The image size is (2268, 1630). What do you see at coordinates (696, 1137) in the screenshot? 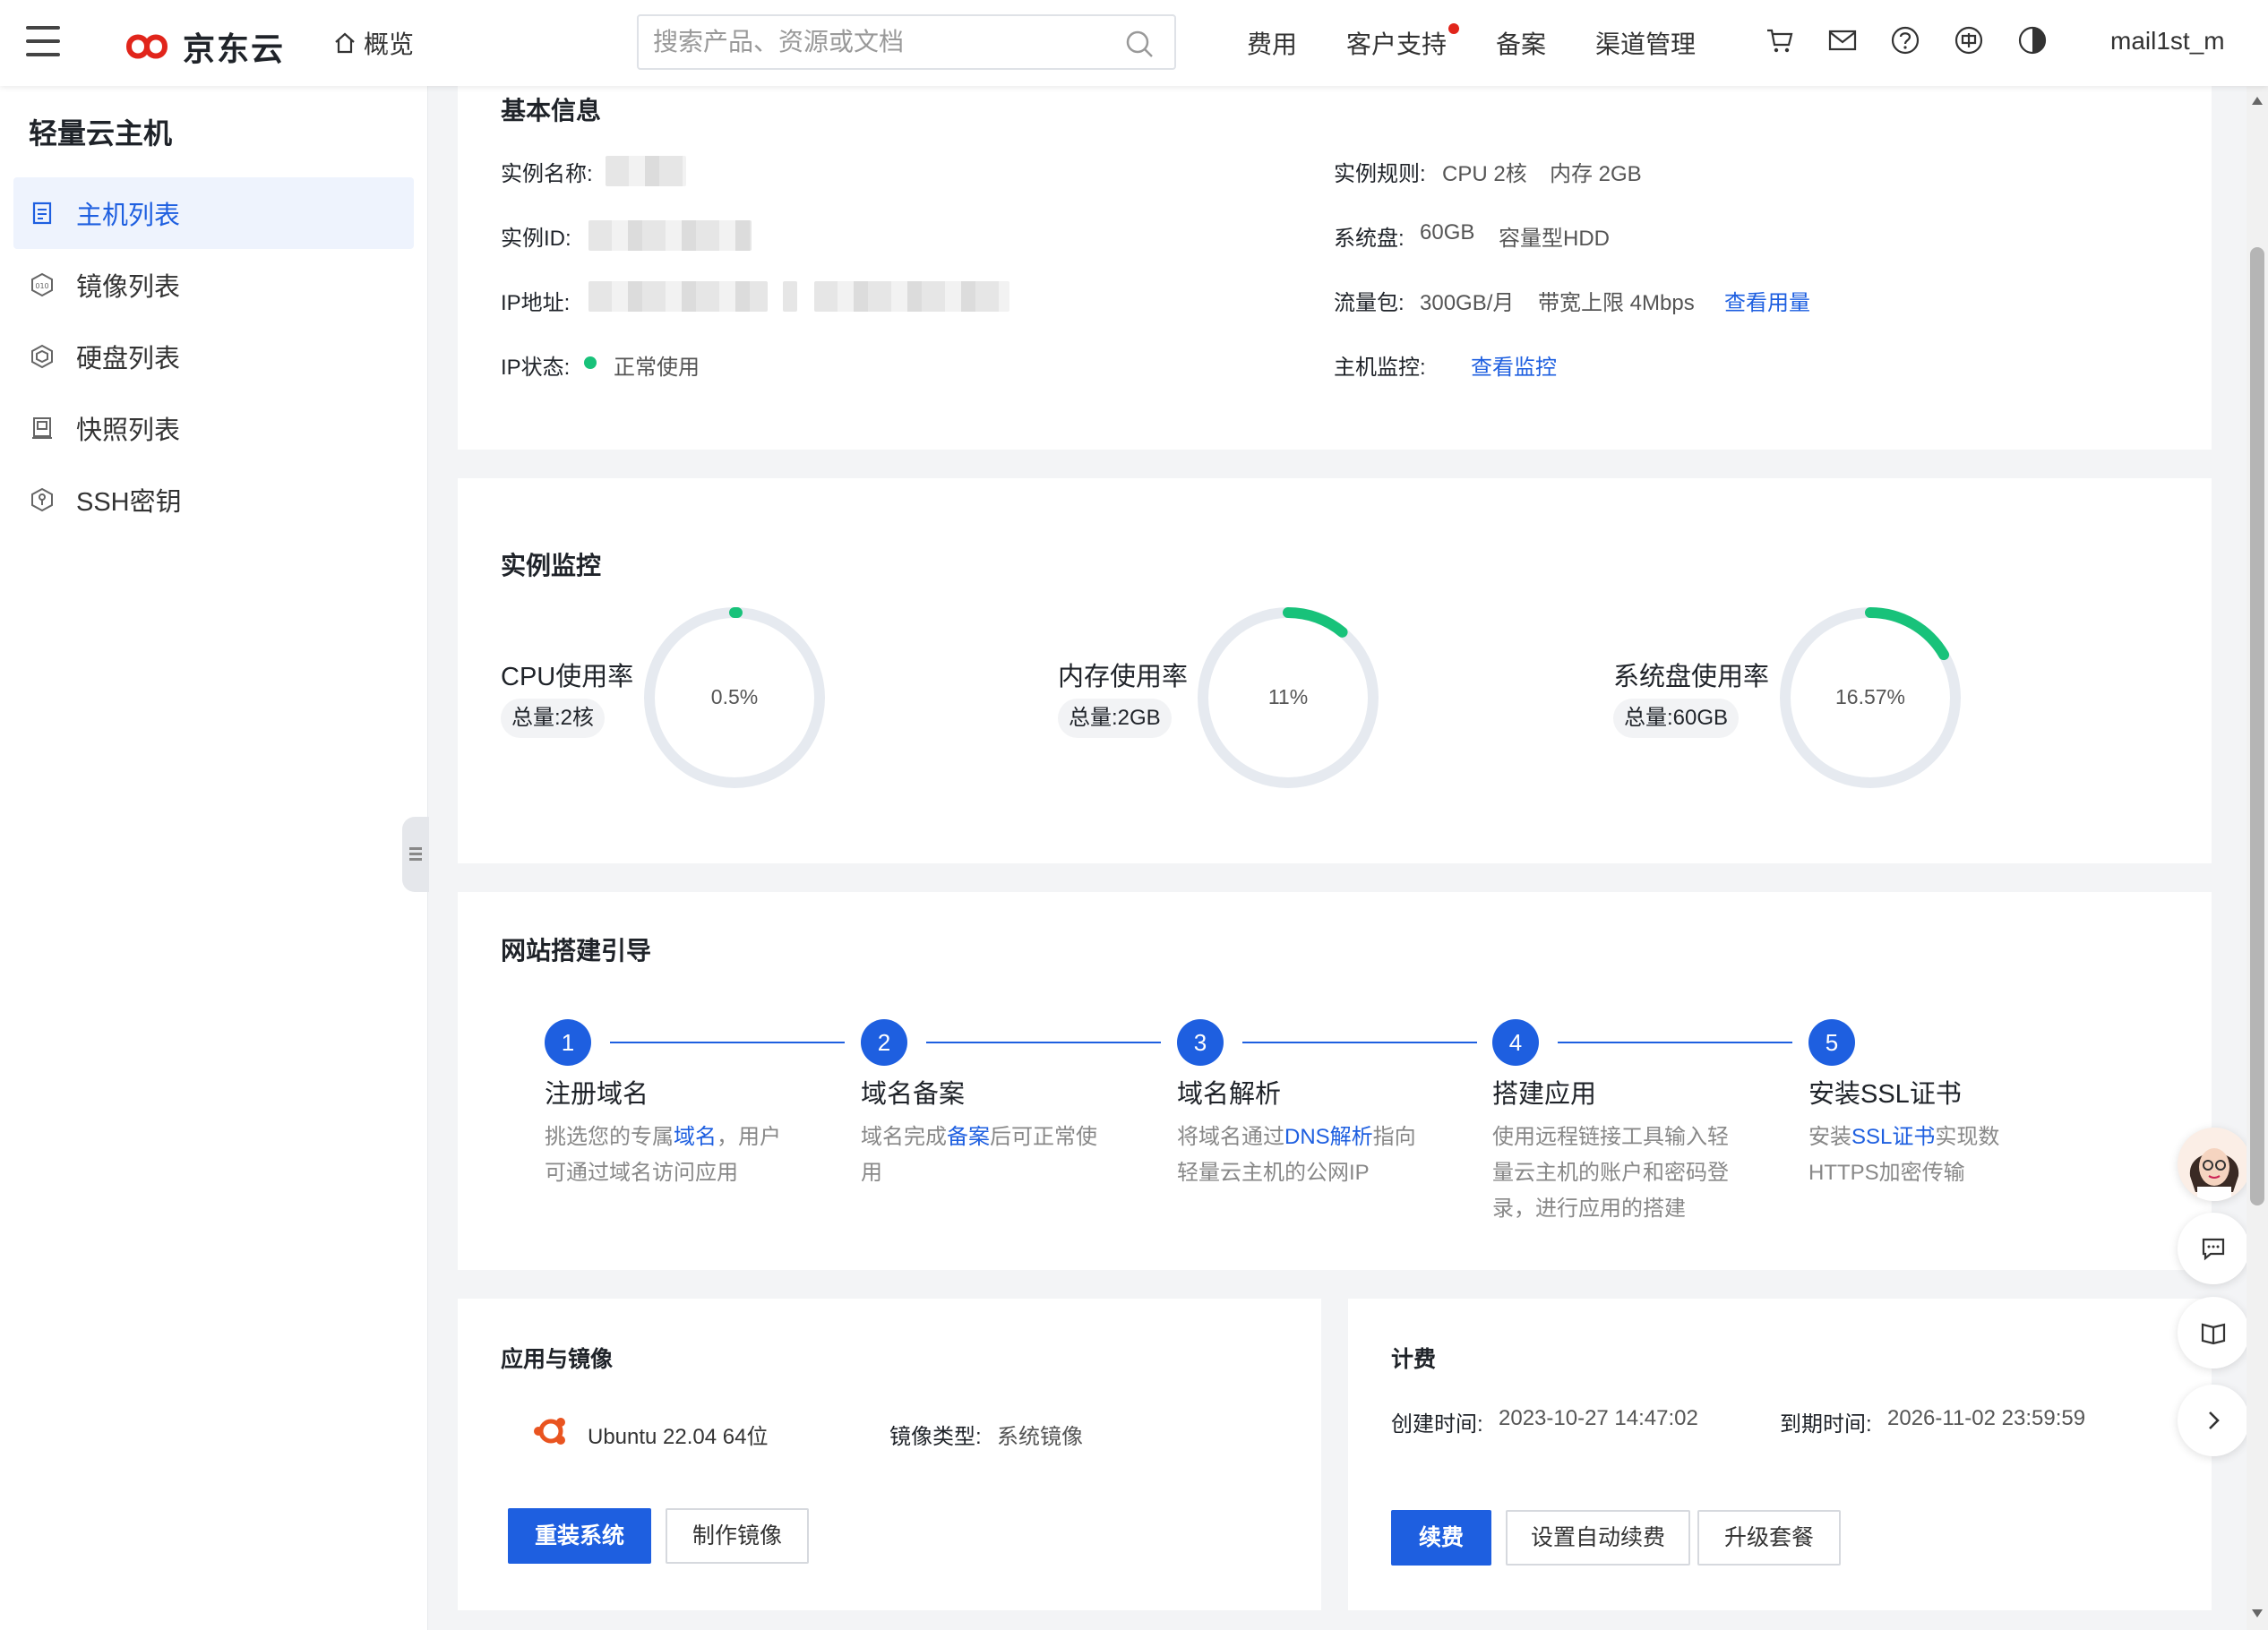
I see `domain-link: 域名` at bounding box center [696, 1137].